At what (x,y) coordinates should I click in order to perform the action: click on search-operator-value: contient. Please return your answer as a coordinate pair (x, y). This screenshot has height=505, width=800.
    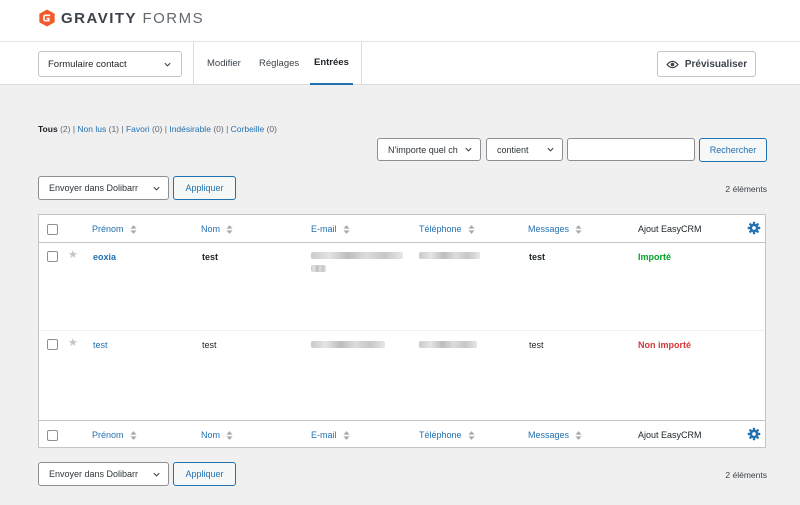
    Looking at the image, I should click on (513, 149).